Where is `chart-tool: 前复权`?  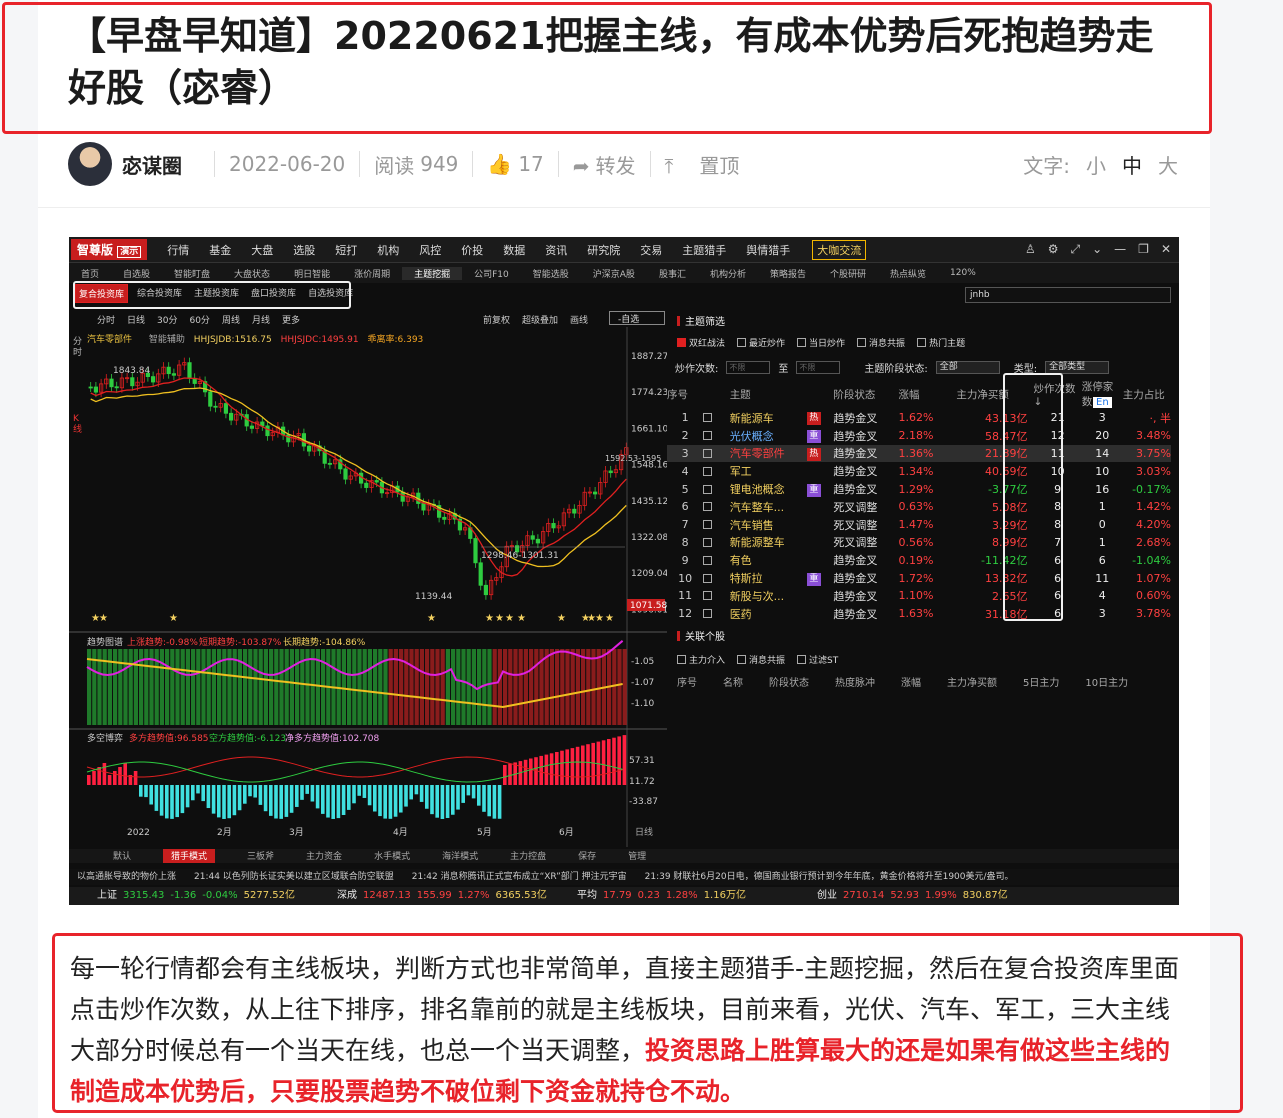
chart-tool: 前复权 is located at coordinates (496, 319).